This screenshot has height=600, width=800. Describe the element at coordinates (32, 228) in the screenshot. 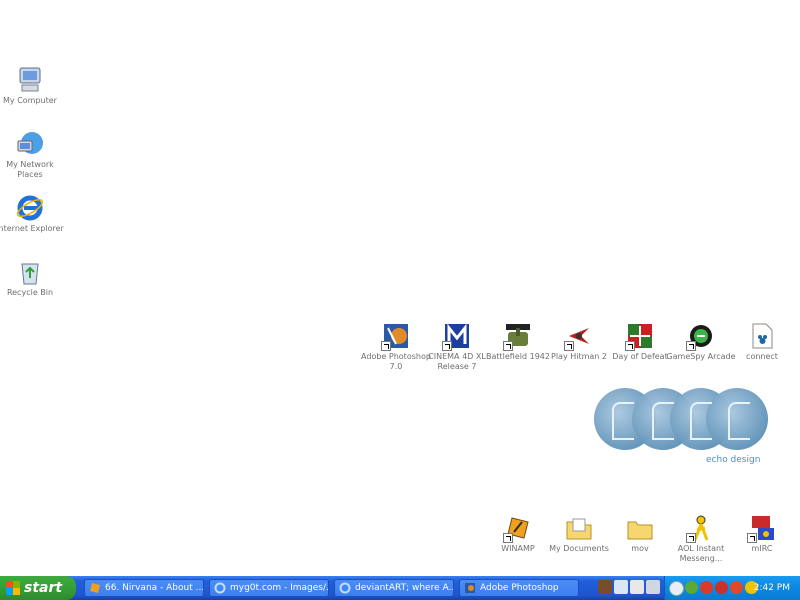

I see `desktop-icon-label: Internet Explorer` at that location.